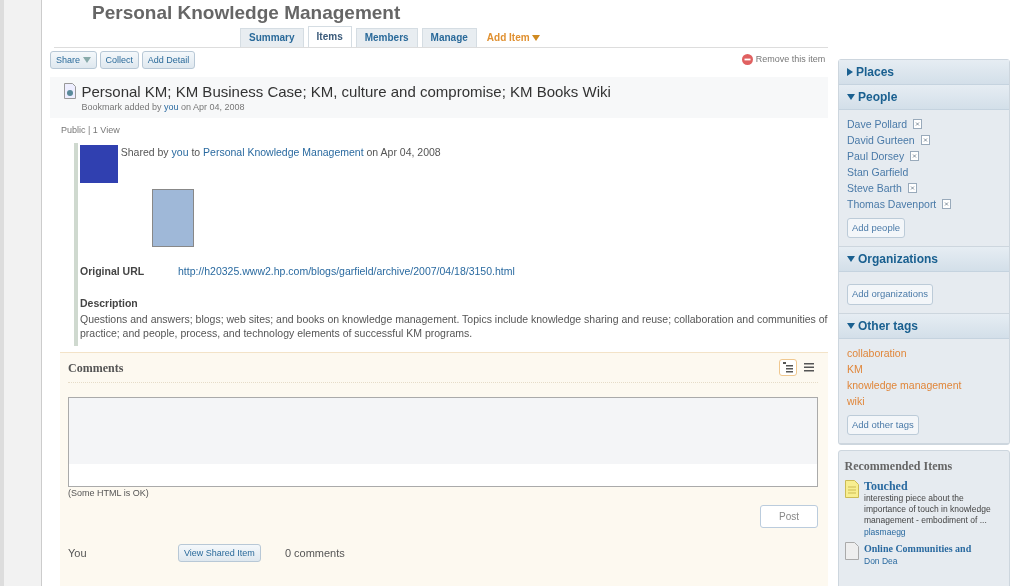 This screenshot has height=586, width=1019. I want to click on add-item-menu: Add Item, so click(513, 37).